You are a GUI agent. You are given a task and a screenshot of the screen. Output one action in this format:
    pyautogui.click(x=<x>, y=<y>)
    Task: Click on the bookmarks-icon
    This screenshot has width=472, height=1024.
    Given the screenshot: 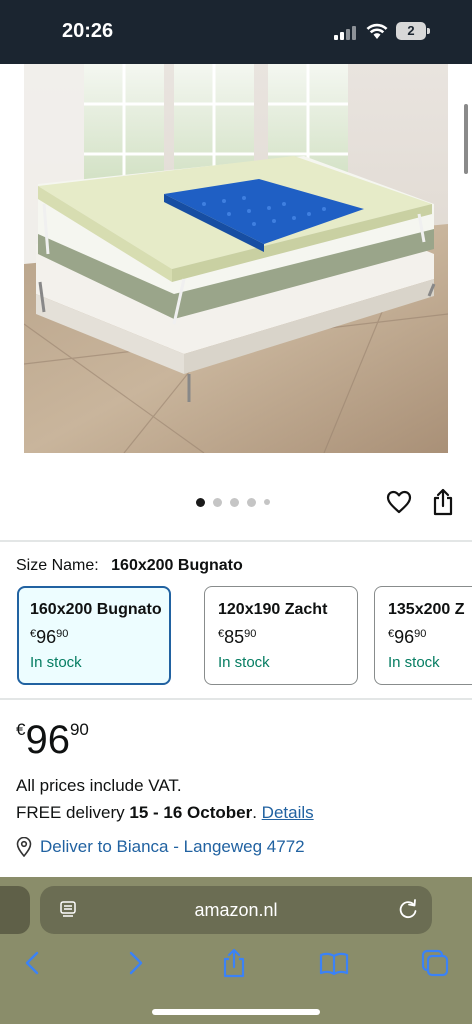 What is the action you would take?
    pyautogui.click(x=334, y=963)
    